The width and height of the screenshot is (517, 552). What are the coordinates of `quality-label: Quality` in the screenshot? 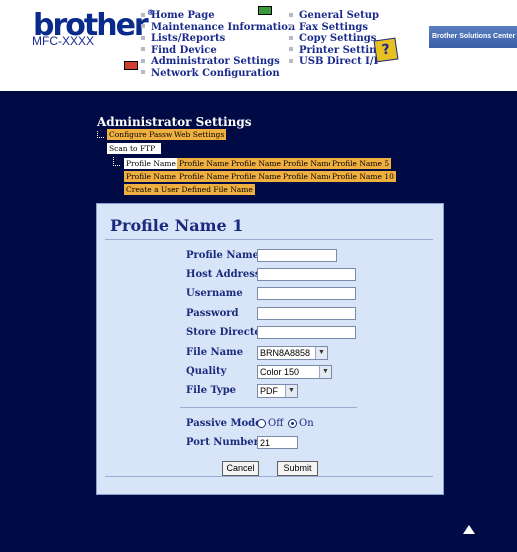 It's located at (206, 371).